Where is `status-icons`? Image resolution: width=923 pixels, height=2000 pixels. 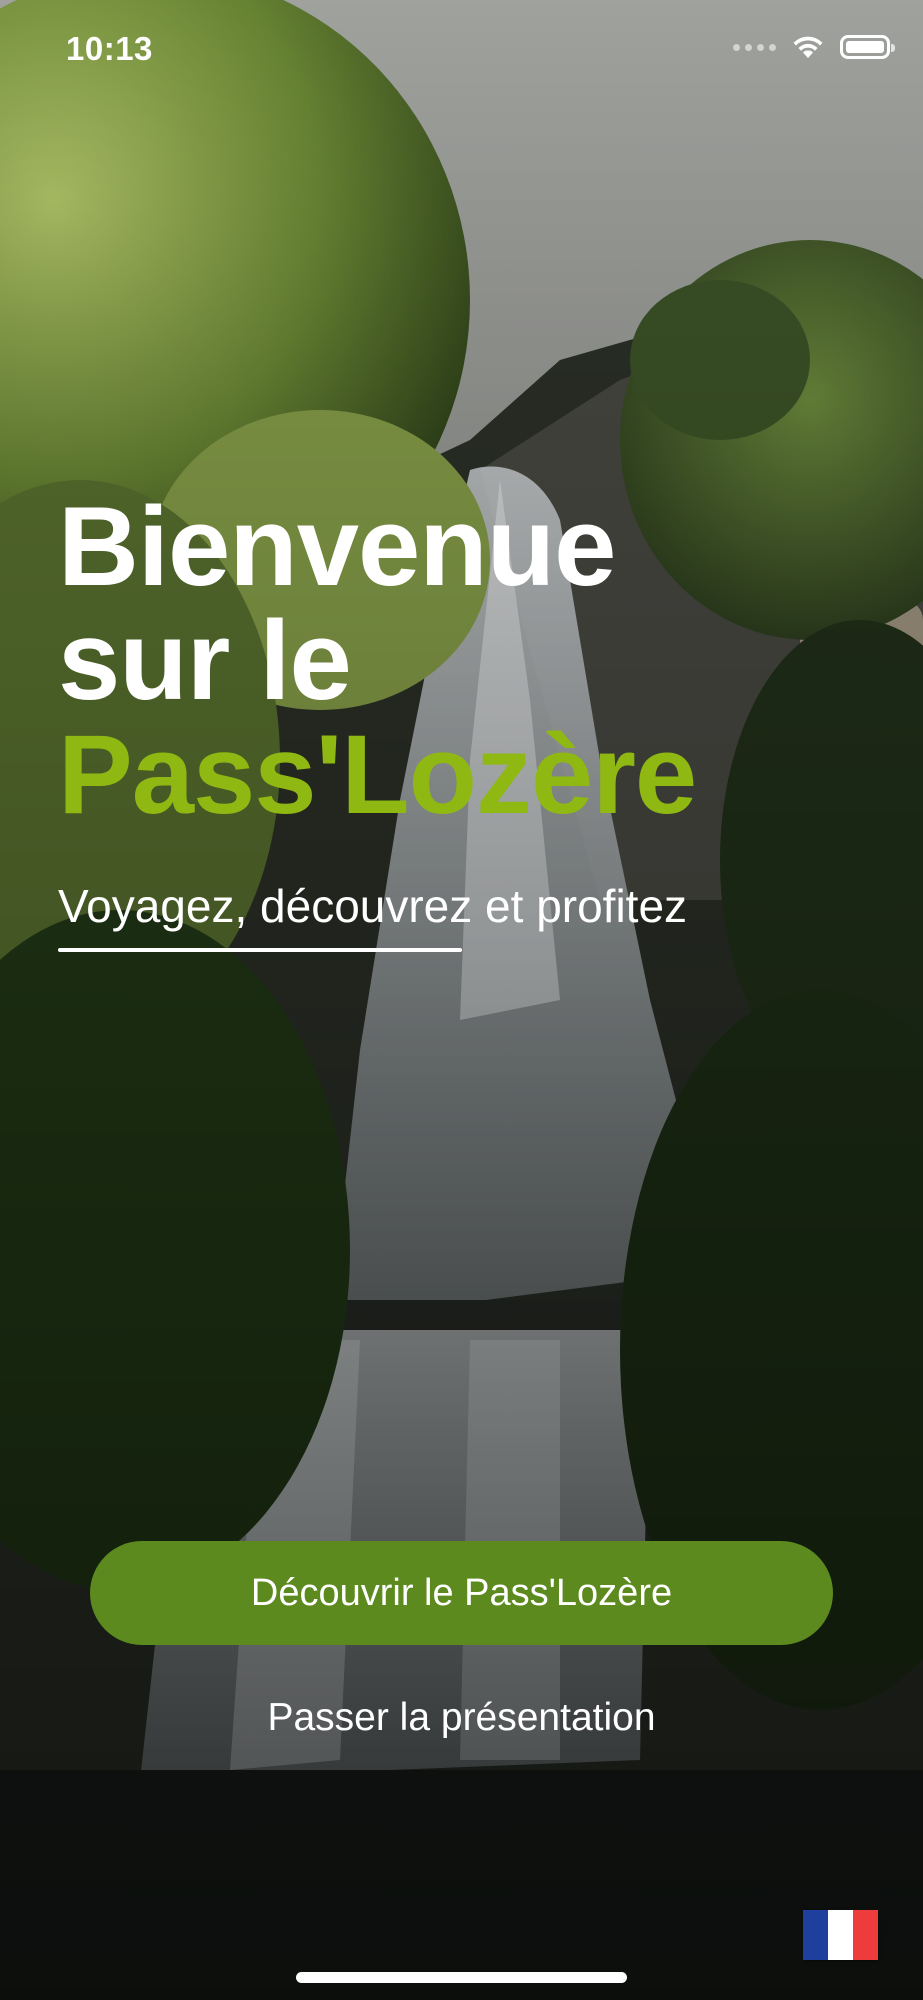
status-icons is located at coordinates (814, 47).